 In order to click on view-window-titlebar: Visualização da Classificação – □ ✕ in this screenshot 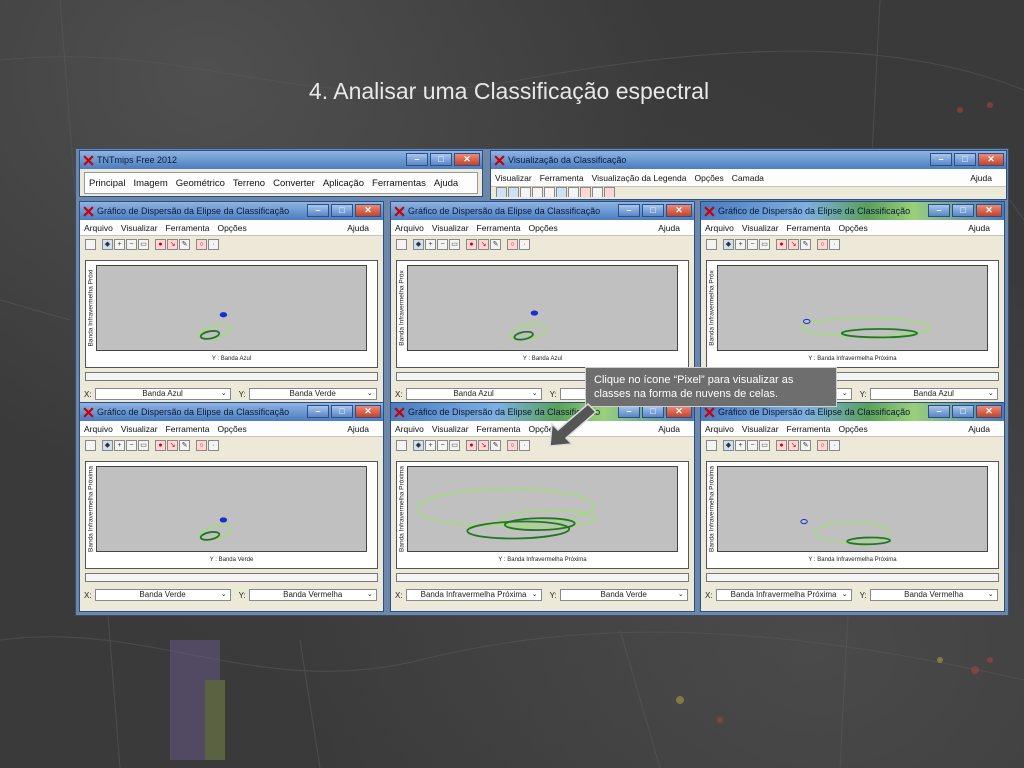, I will do `click(748, 160)`.